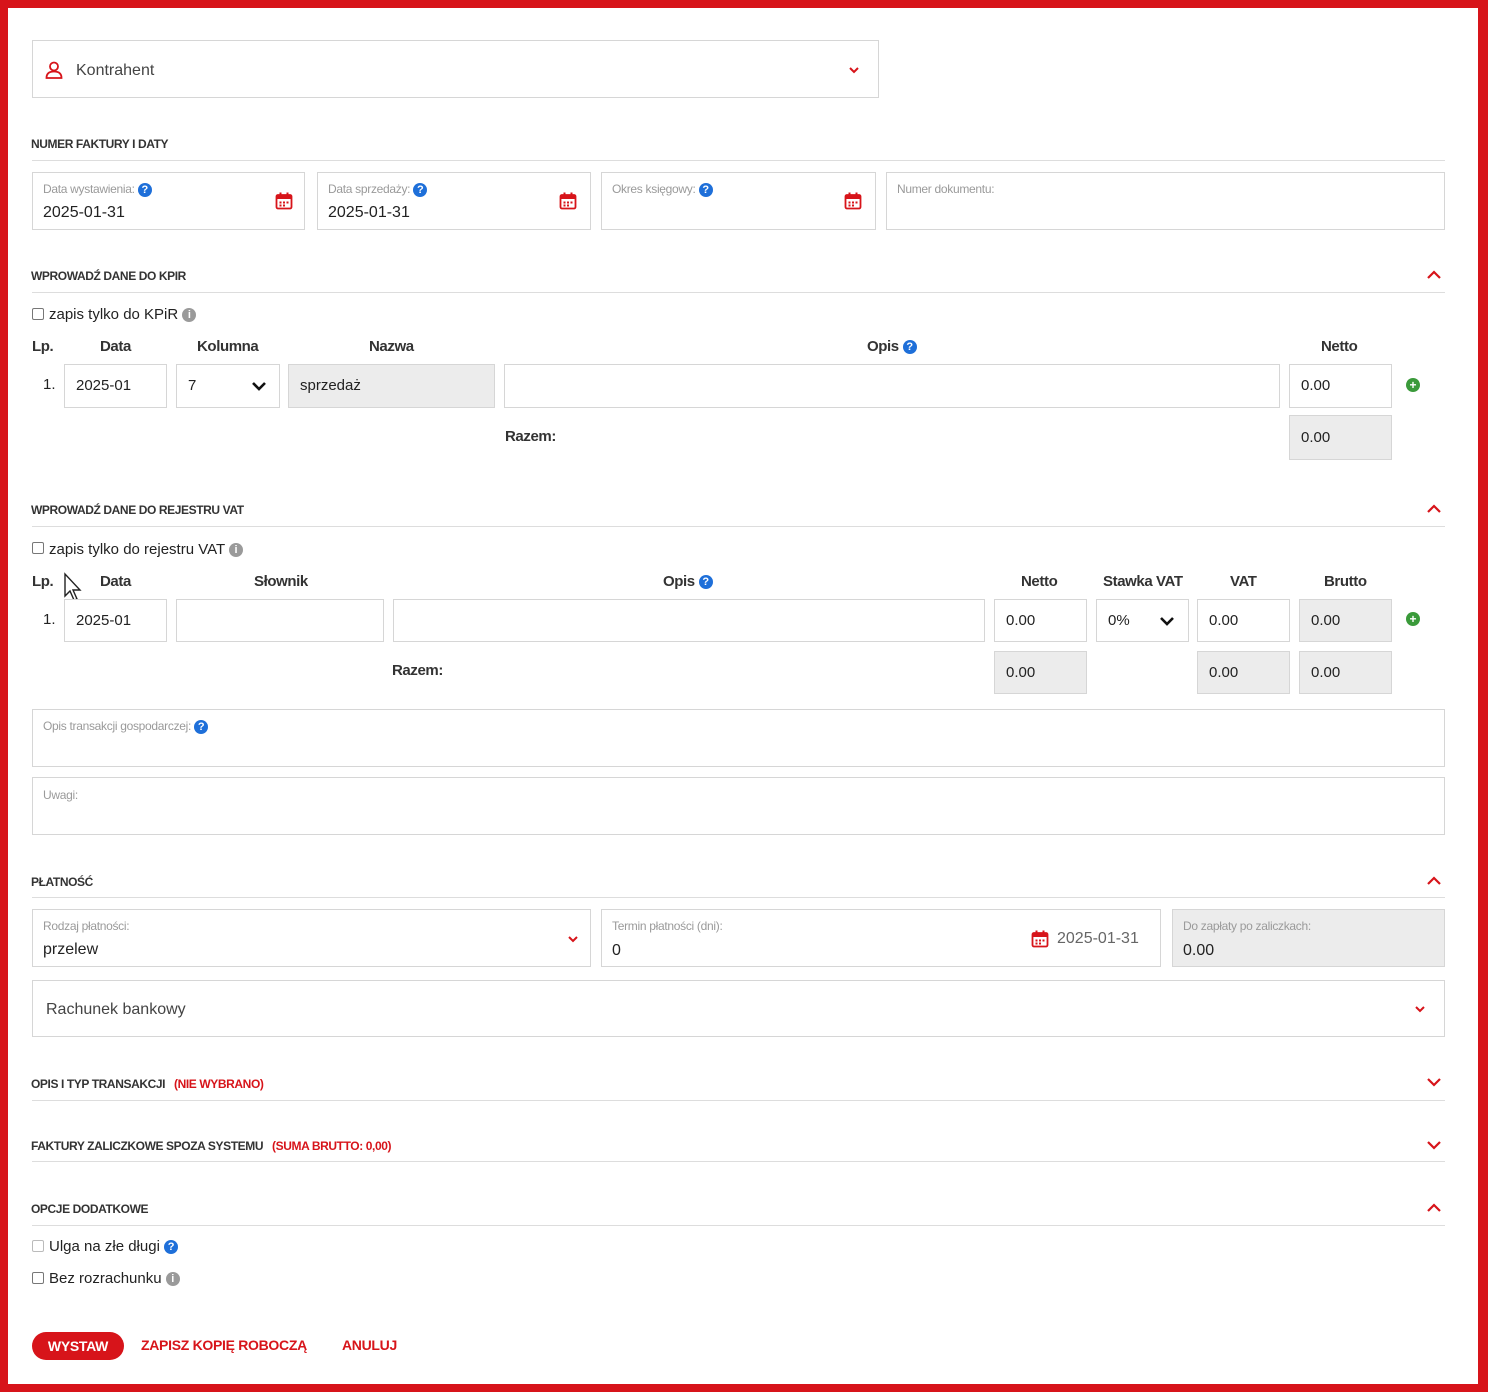  I want to click on notes-label: Uwagi:, so click(60, 795).